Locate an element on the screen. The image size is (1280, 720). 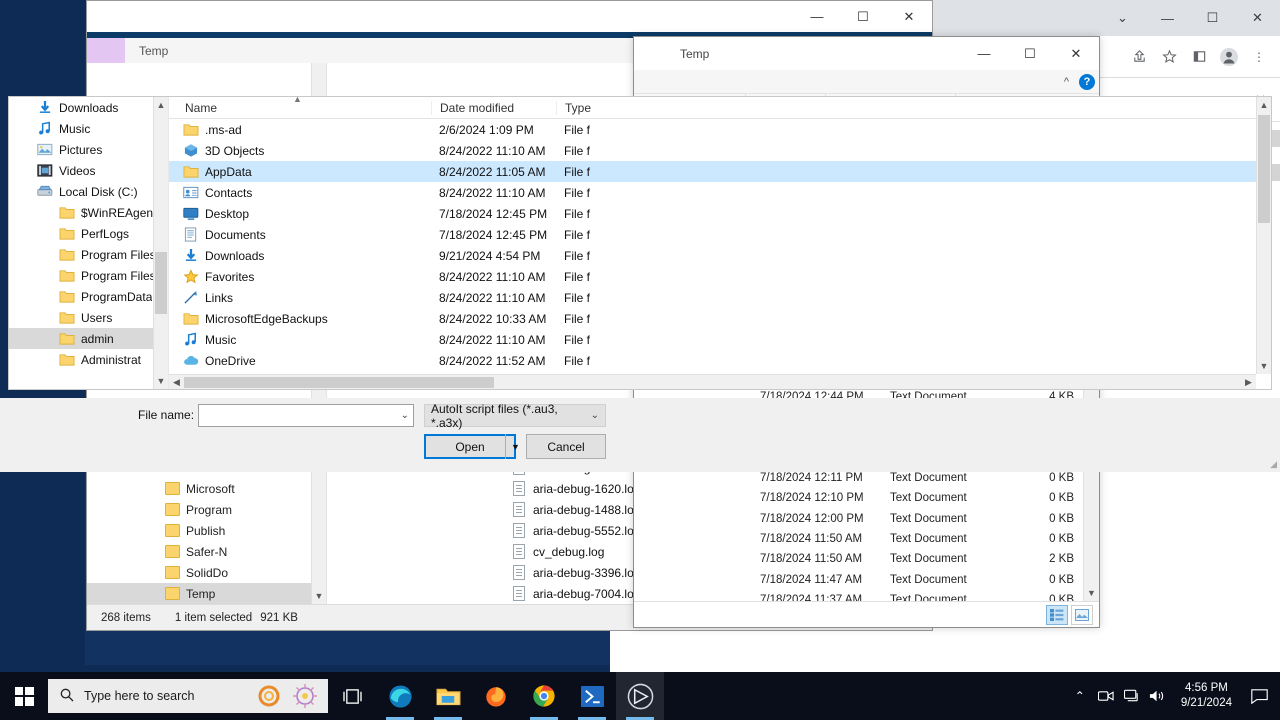
tree-item-local-disk-c: Local Disk (C:) is located at coordinates (81, 191).